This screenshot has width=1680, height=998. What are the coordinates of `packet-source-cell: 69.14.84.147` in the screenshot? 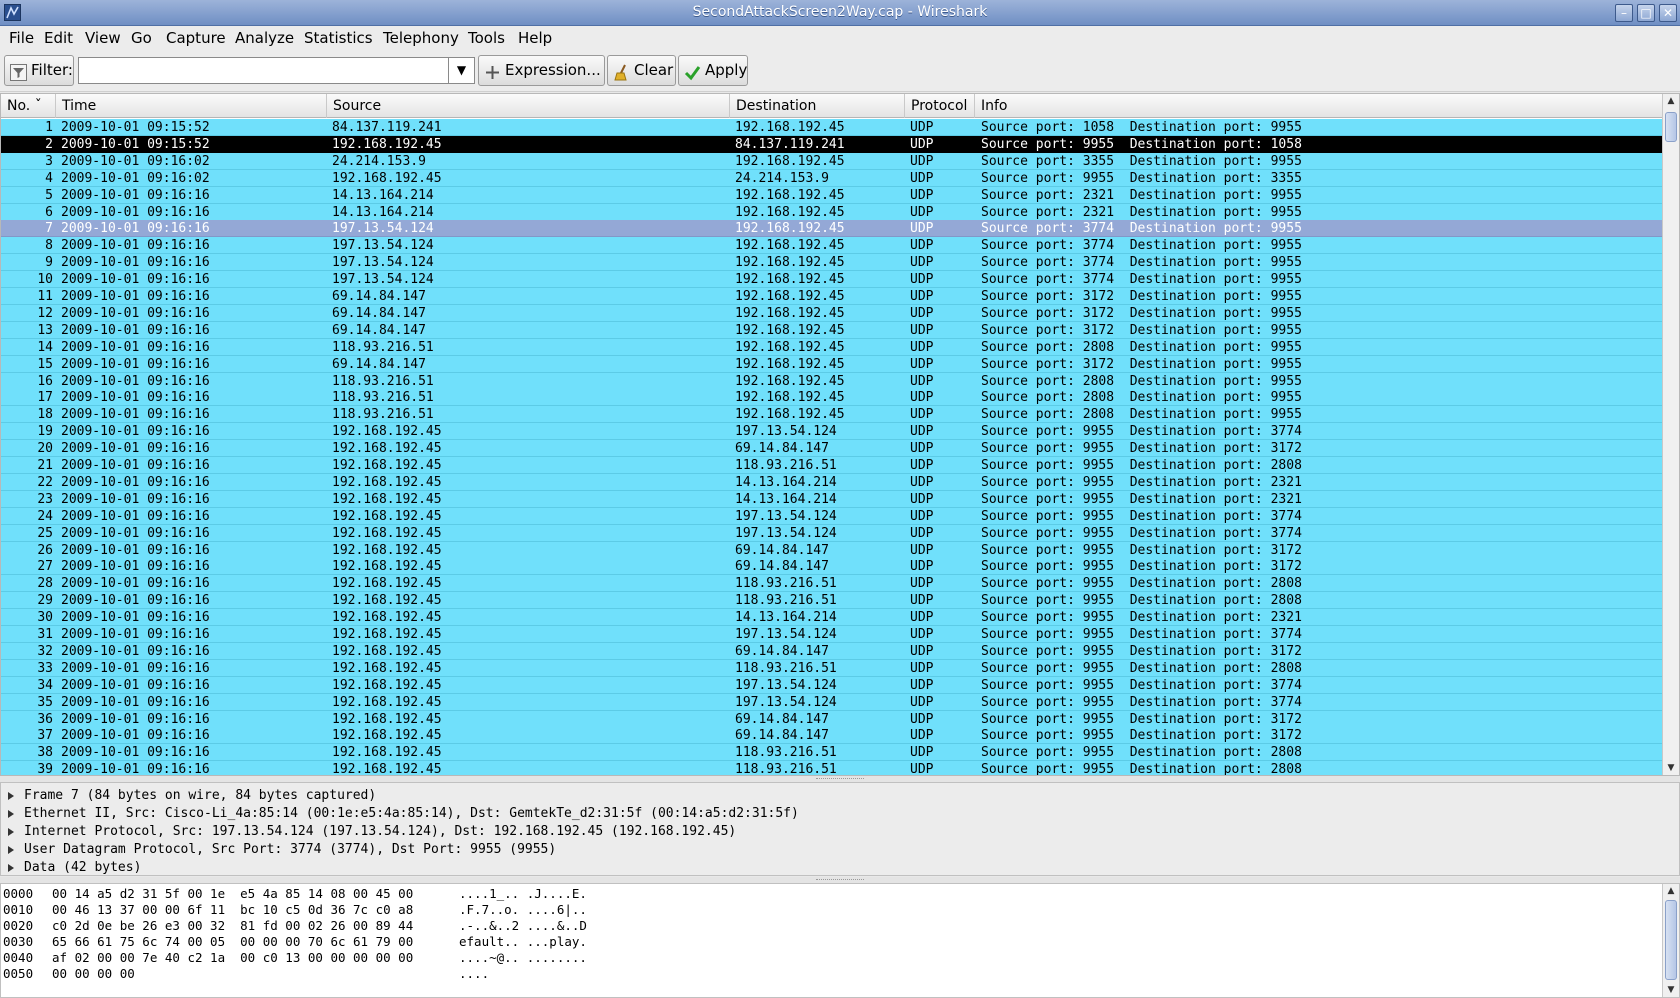 It's located at (379, 313).